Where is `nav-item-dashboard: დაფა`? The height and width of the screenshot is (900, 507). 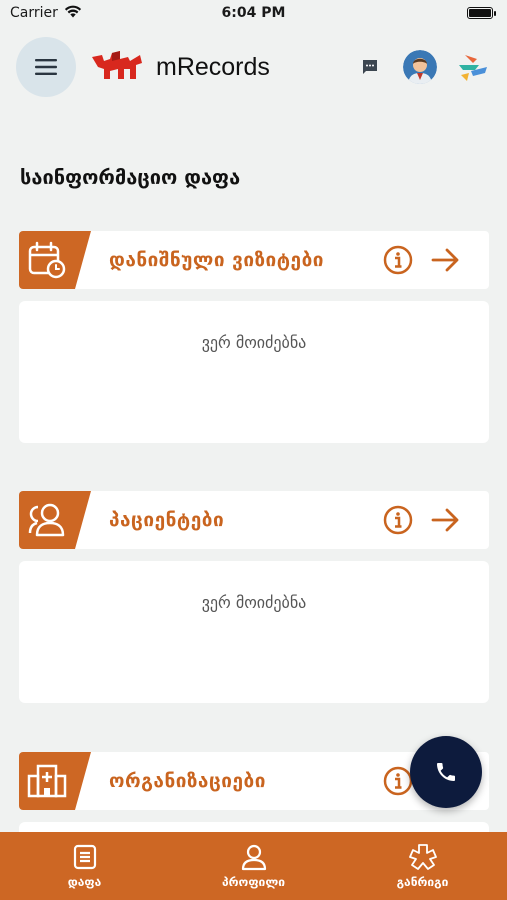
nav-item-dashboard: დაფა is located at coordinates (85, 866).